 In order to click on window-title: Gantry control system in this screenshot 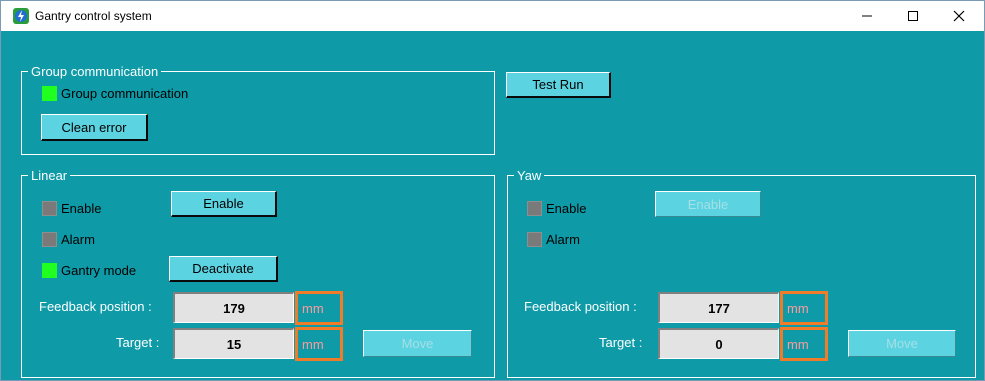, I will do `click(93, 16)`.